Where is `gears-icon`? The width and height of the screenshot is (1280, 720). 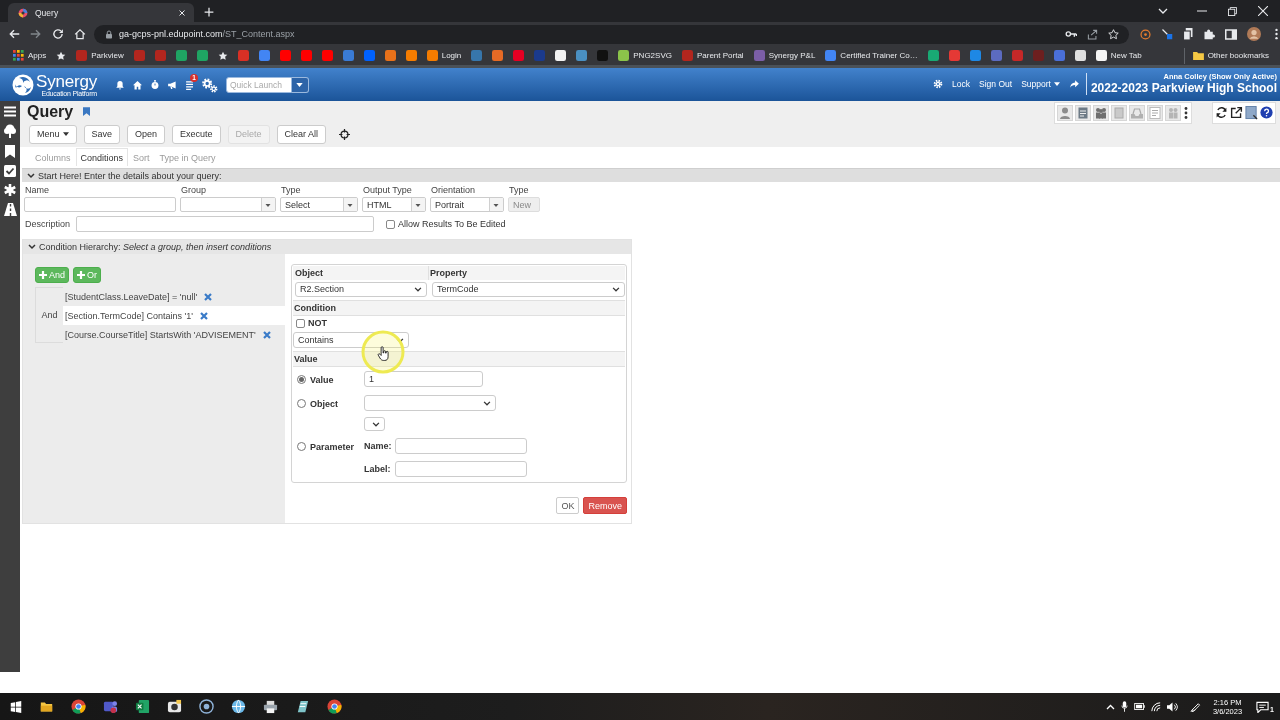
gears-icon is located at coordinates (209, 84).